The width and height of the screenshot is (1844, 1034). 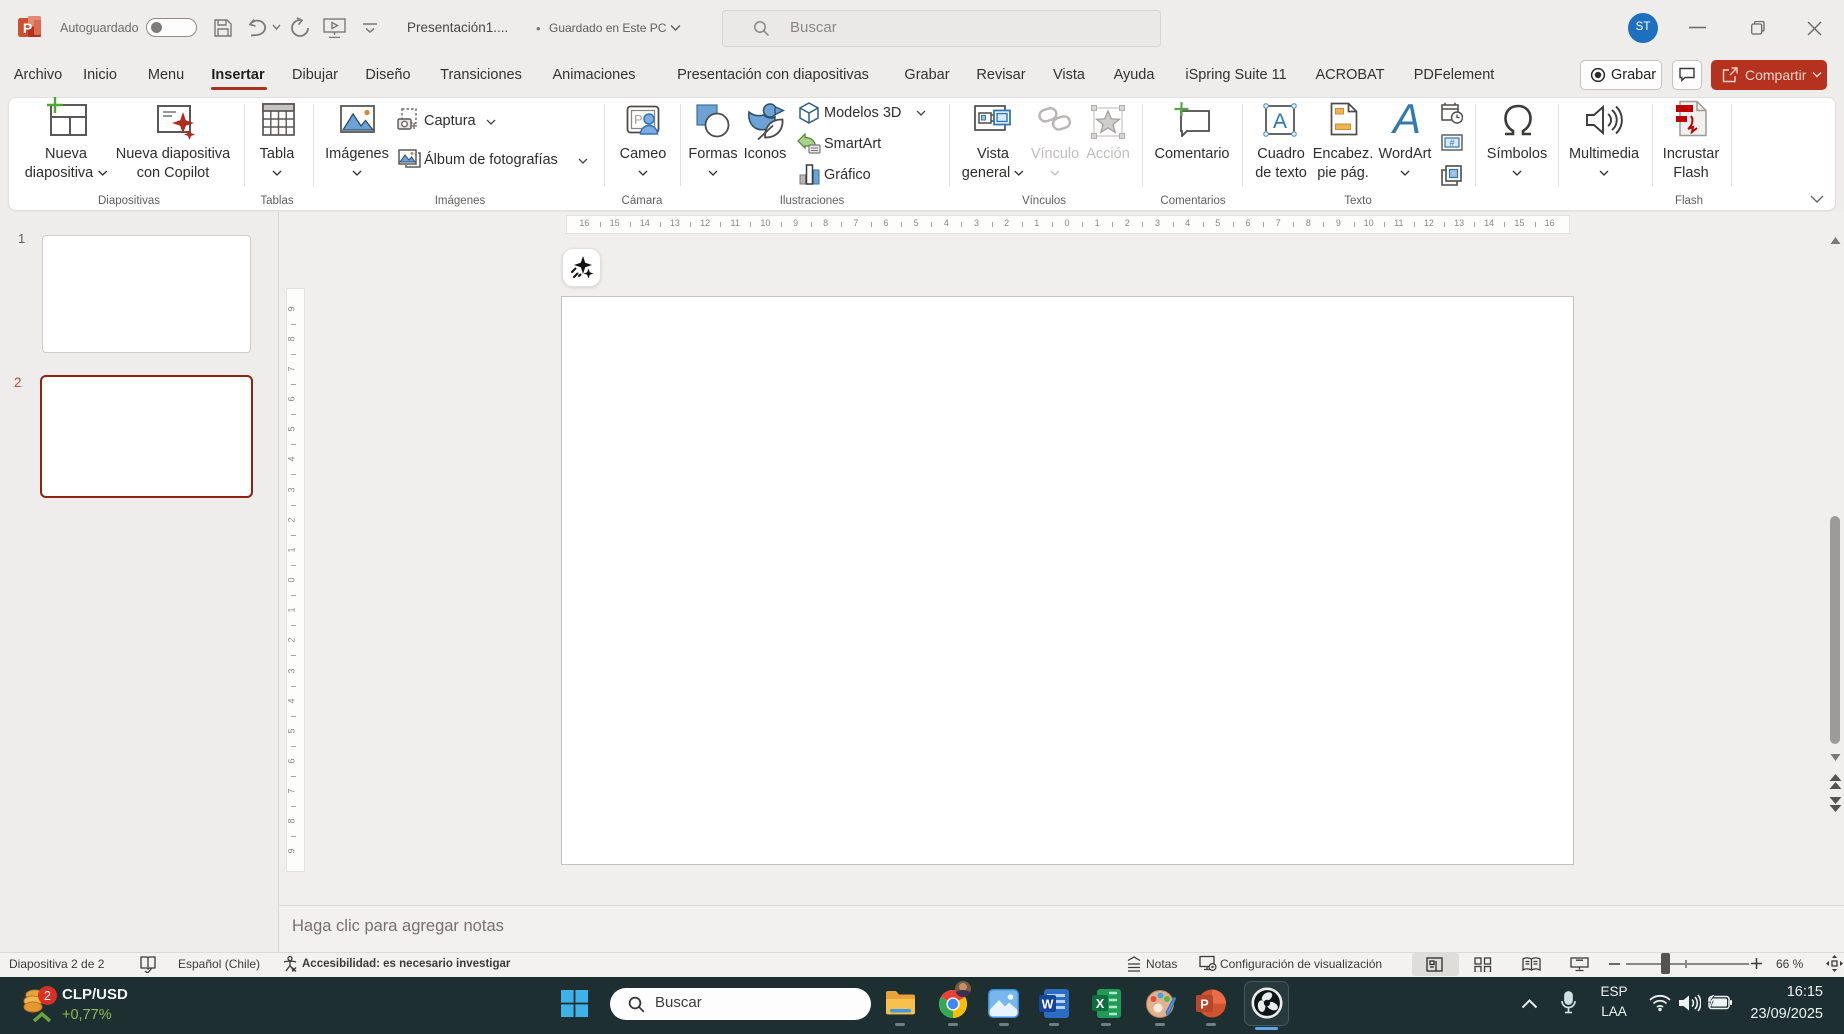 What do you see at coordinates (1048, 1005) in the screenshot?
I see `svg-text: W` at bounding box center [1048, 1005].